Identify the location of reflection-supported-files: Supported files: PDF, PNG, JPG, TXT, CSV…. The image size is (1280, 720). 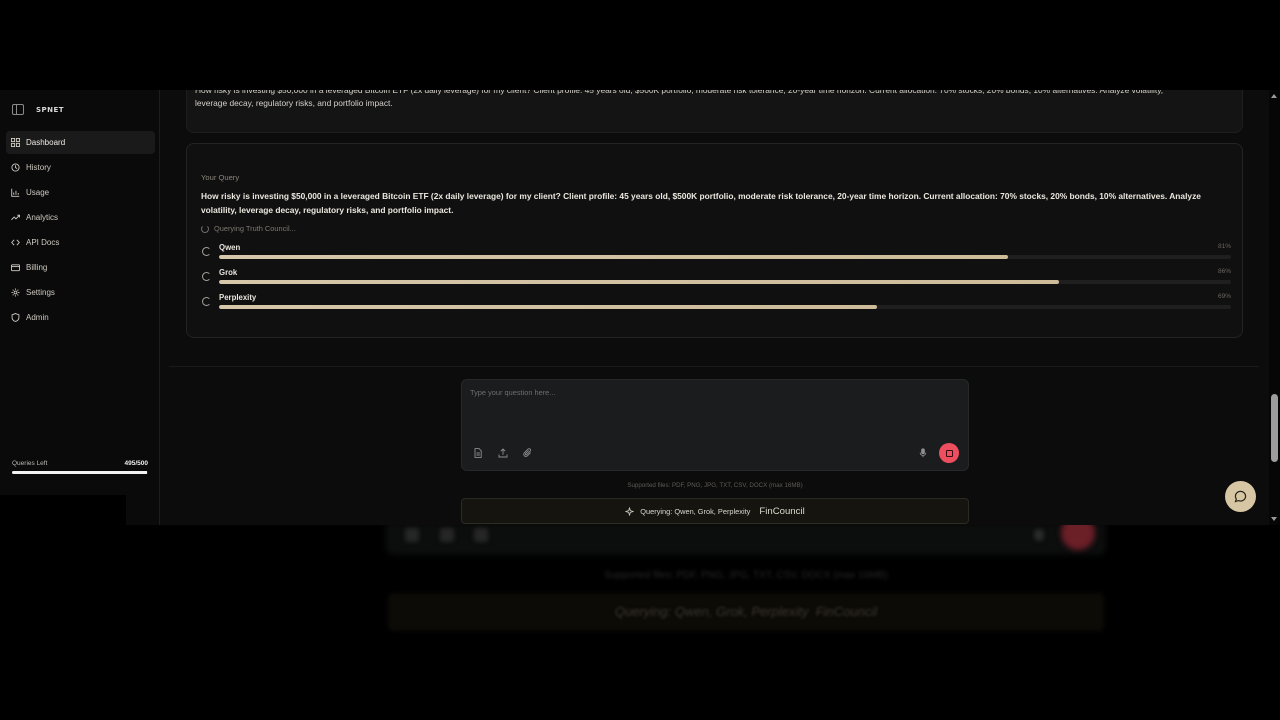
(746, 575).